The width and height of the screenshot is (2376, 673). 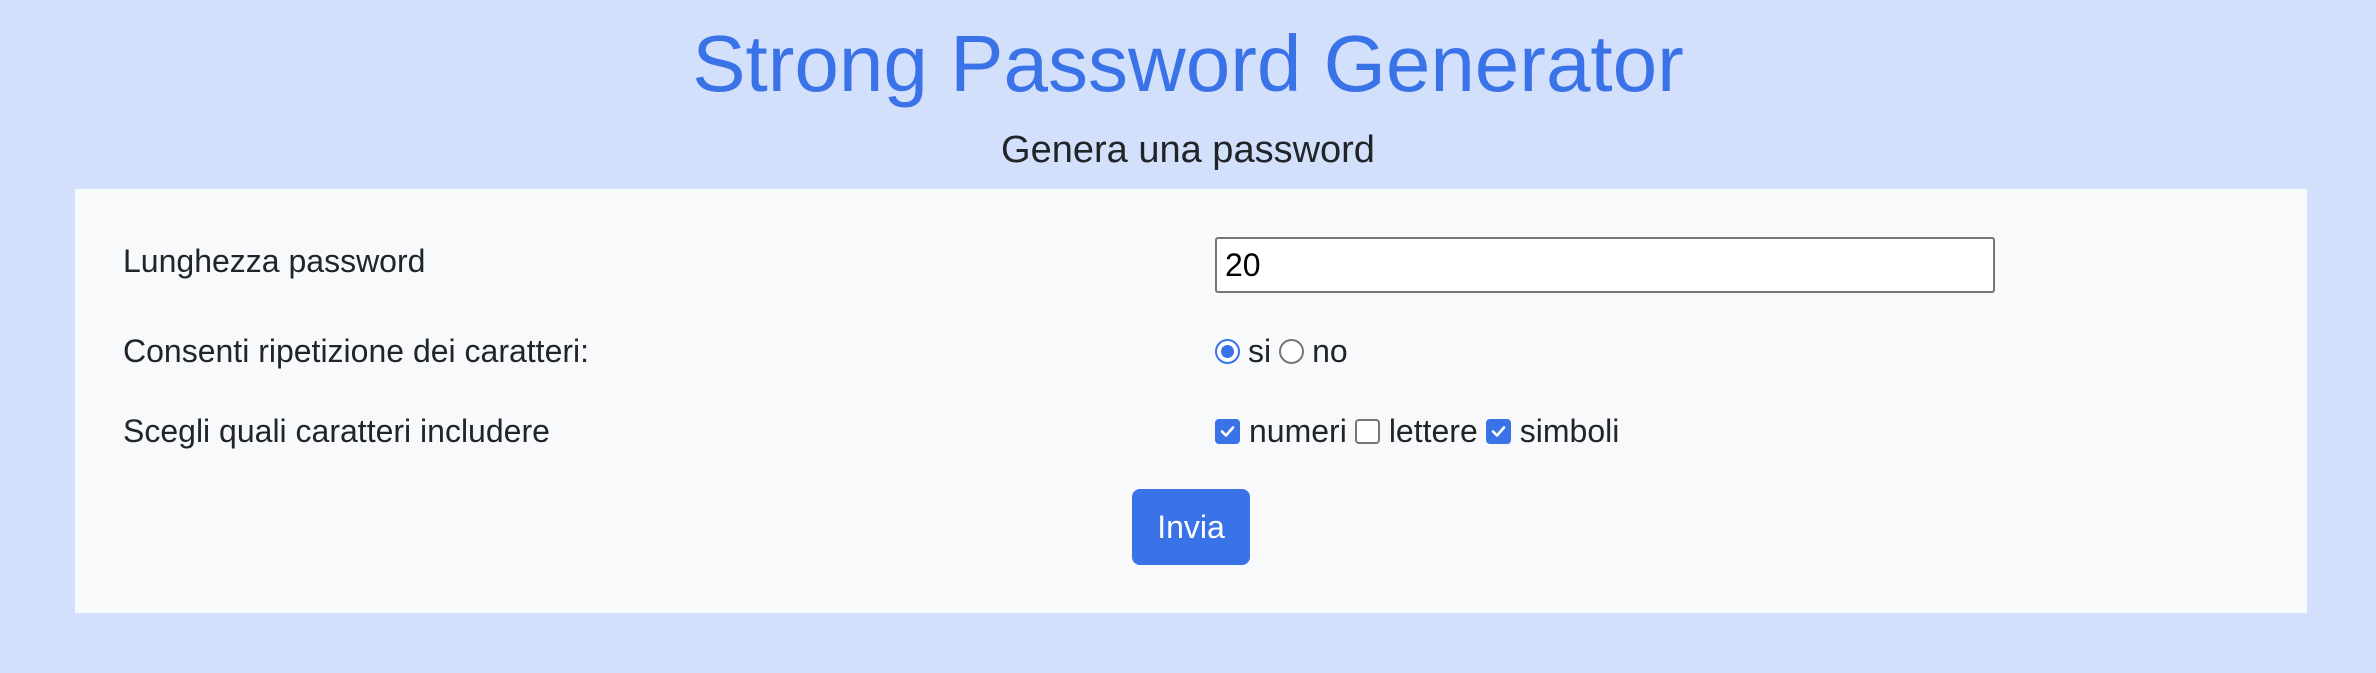 What do you see at coordinates (1191, 527) in the screenshot?
I see `submit-button: Invia` at bounding box center [1191, 527].